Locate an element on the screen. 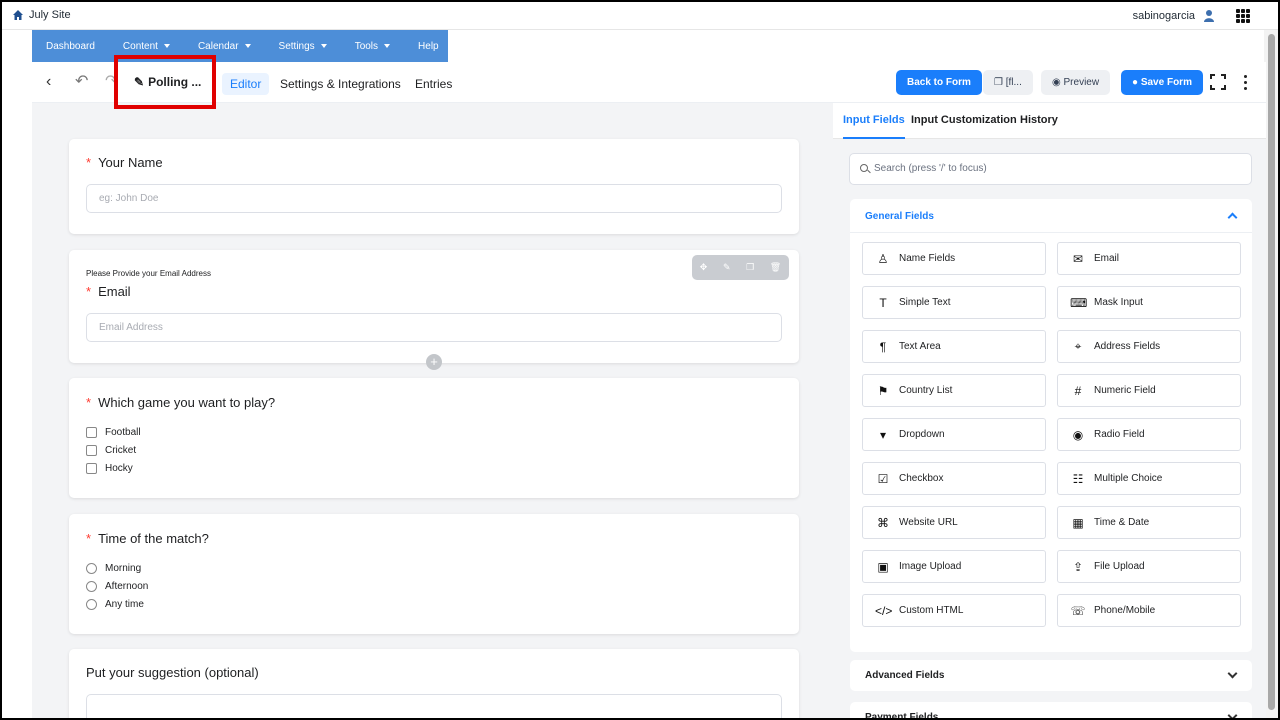  upload-icon: ⇪ is located at coordinates (1078, 566).